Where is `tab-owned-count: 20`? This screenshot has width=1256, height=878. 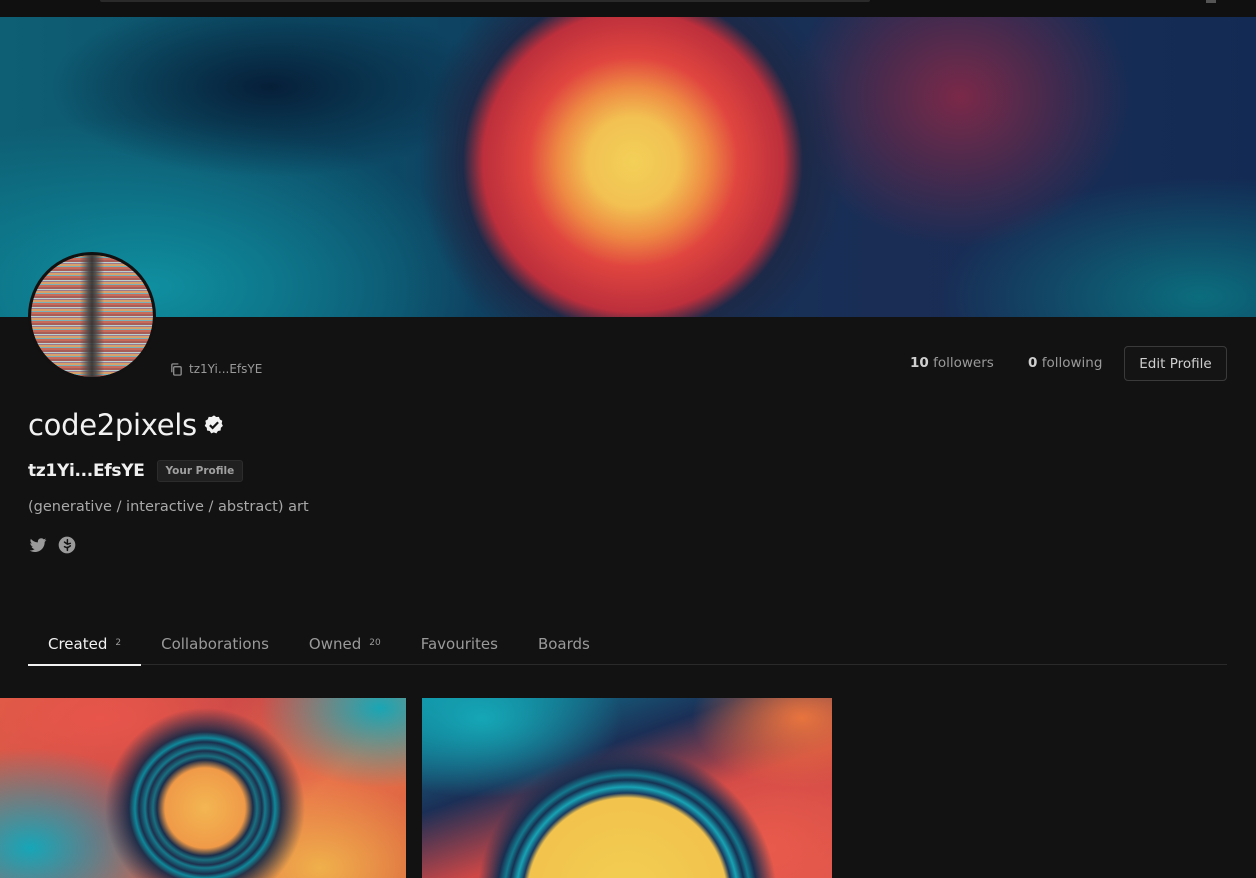 tab-owned-count: 20 is located at coordinates (375, 643).